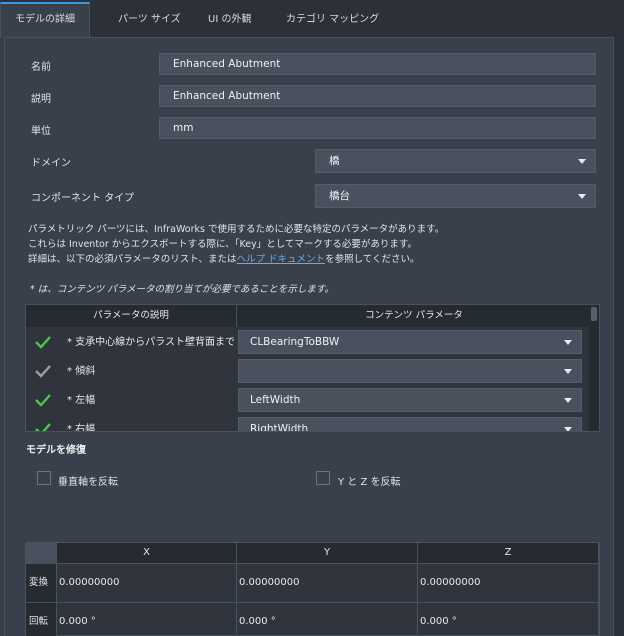 The width and height of the screenshot is (624, 636). Describe the element at coordinates (281, 259) in the screenshot. I see `help-docs-link: ヘルプ ドキュメント` at that location.